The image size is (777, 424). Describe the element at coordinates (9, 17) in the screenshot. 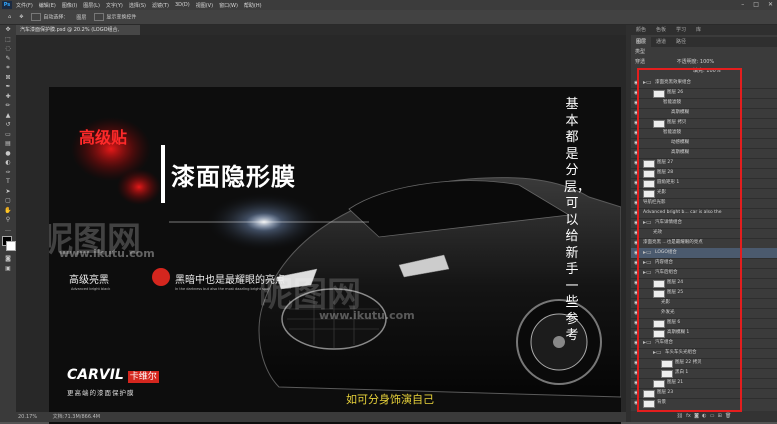

I see `home-icon: ⌂` at that location.